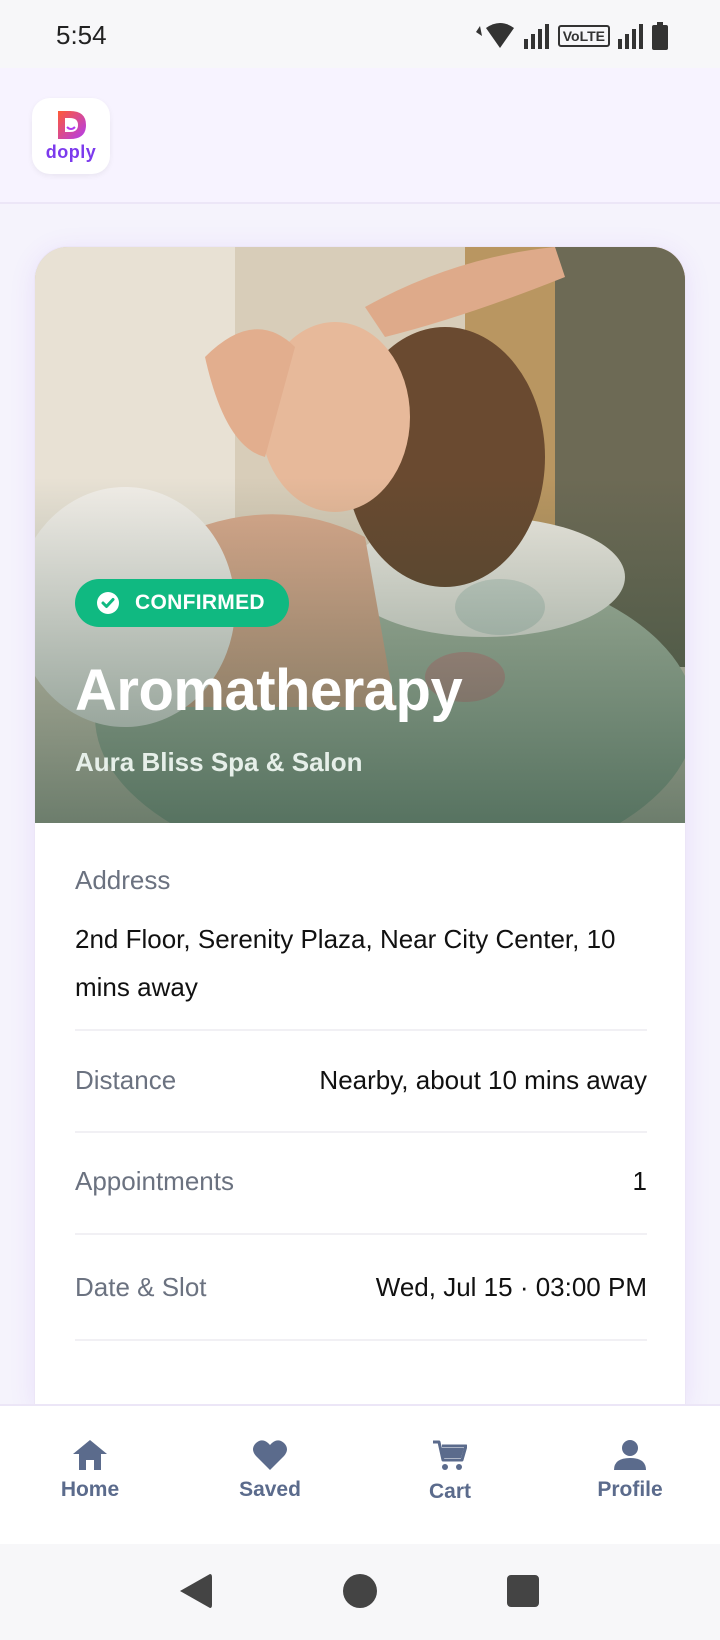  I want to click on bottom-nav: Home Saved Cart Profile, so click(360, 1474).